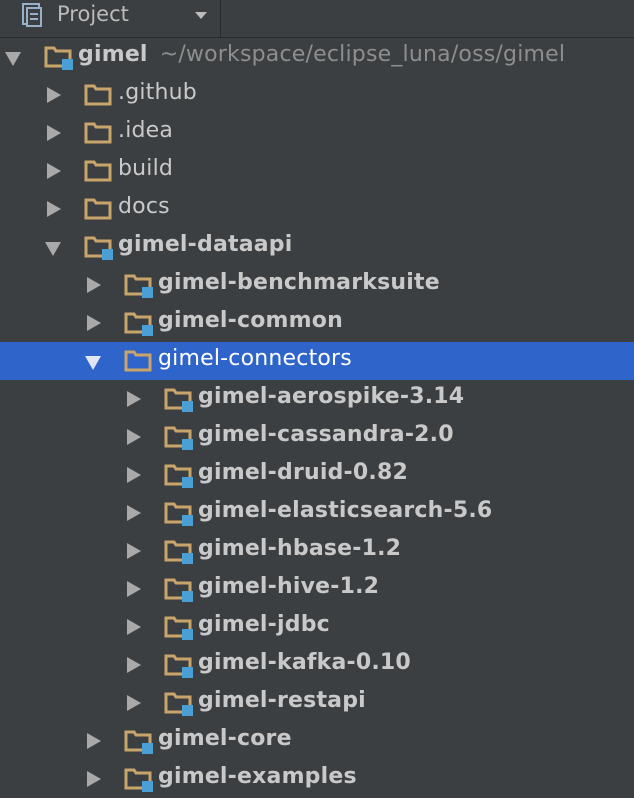 This screenshot has height=798, width=634. I want to click on tool-window-header: Project, so click(317, 19).